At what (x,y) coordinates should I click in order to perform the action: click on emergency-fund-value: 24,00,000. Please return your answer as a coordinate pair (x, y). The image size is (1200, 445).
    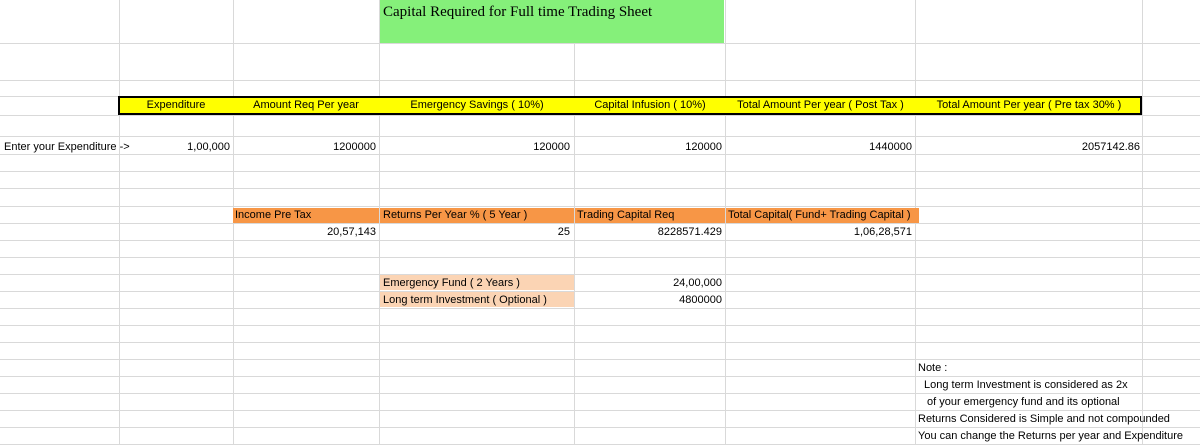
    Looking at the image, I should click on (648, 283).